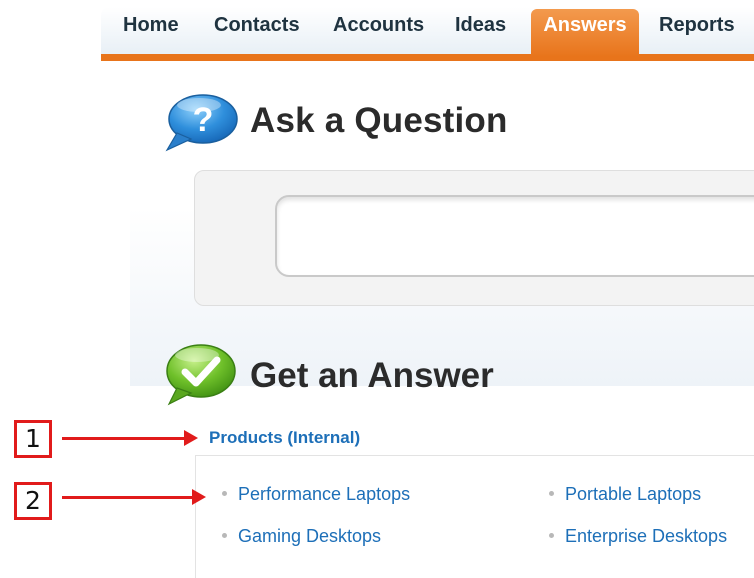  Describe the element at coordinates (33, 439) in the screenshot. I see `callout-1: 1` at that location.